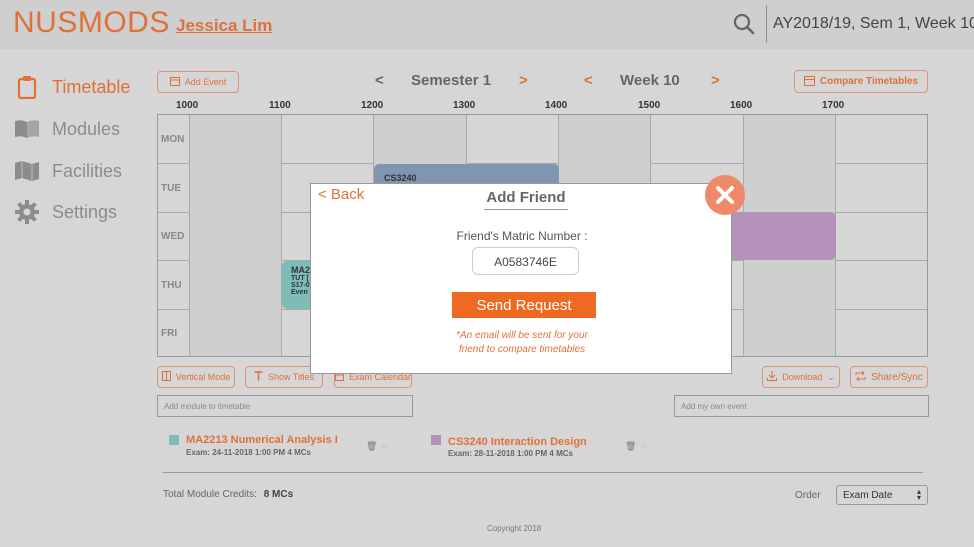 This screenshot has height=547, width=974. Describe the element at coordinates (517, 442) in the screenshot. I see `module-title-link: CS3240 Interaction Design` at that location.